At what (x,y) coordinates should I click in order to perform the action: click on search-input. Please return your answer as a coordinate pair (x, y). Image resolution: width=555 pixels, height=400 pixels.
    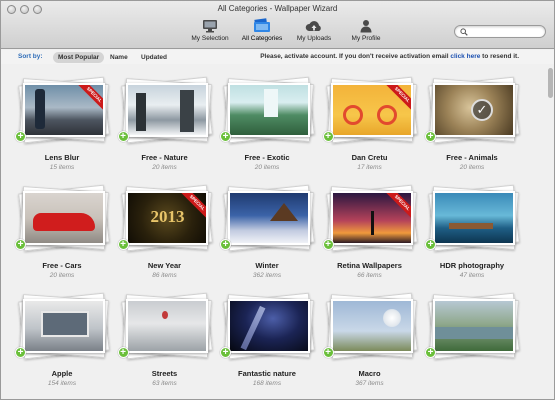
    Looking at the image, I should click on (506, 31).